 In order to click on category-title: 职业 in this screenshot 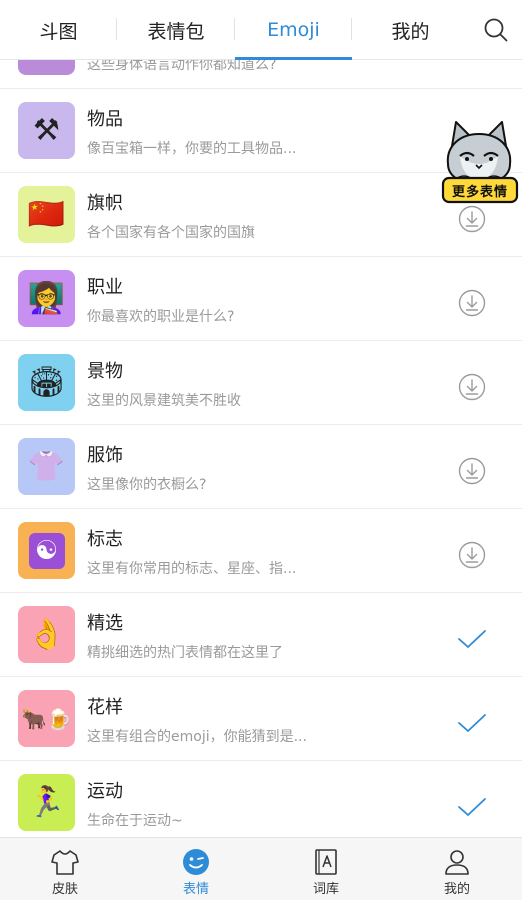, I will do `click(105, 287)`.